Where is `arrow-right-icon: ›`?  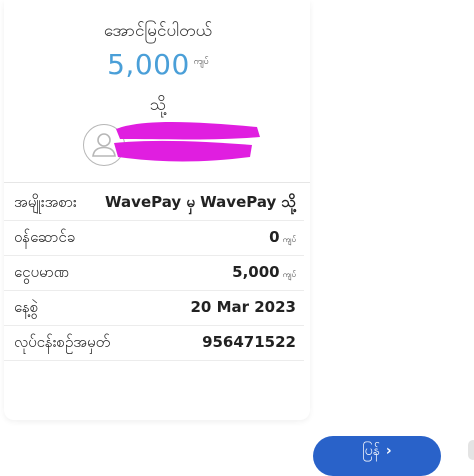 arrow-right-icon: › is located at coordinates (388, 451).